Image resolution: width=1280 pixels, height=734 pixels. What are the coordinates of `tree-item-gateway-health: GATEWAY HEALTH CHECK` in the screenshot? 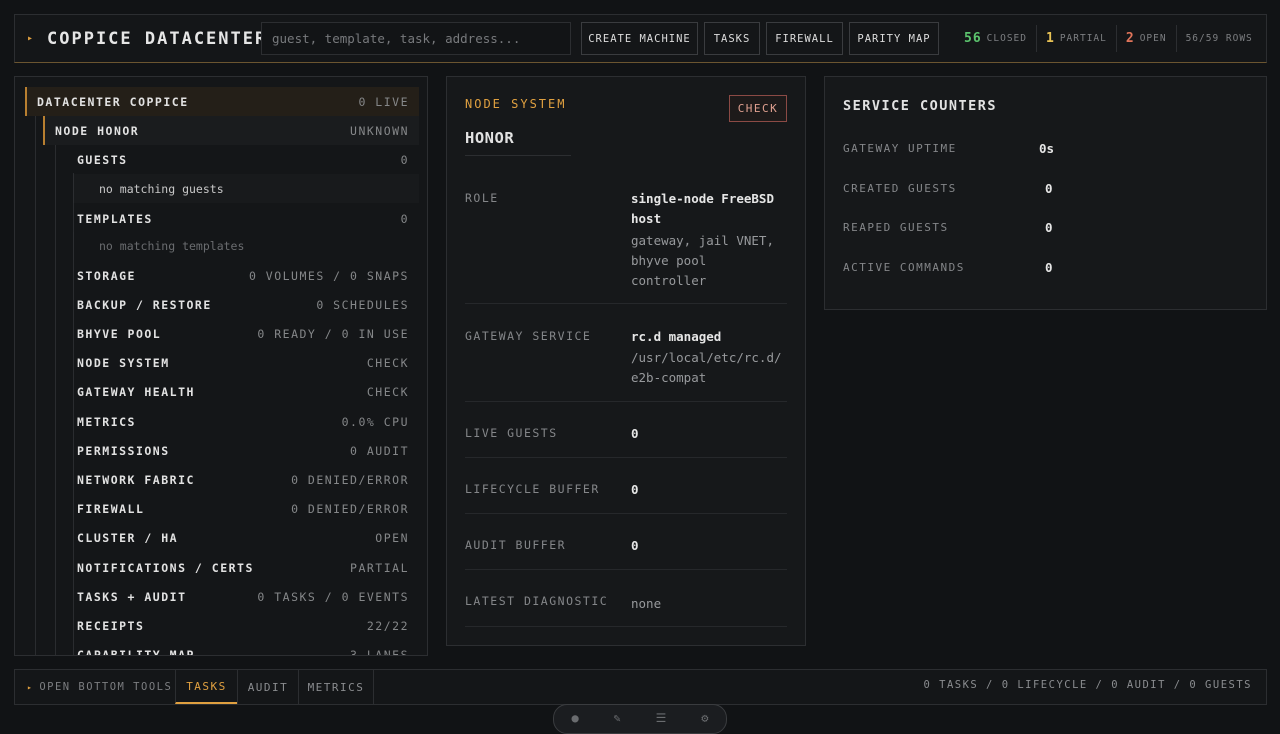 It's located at (248, 392).